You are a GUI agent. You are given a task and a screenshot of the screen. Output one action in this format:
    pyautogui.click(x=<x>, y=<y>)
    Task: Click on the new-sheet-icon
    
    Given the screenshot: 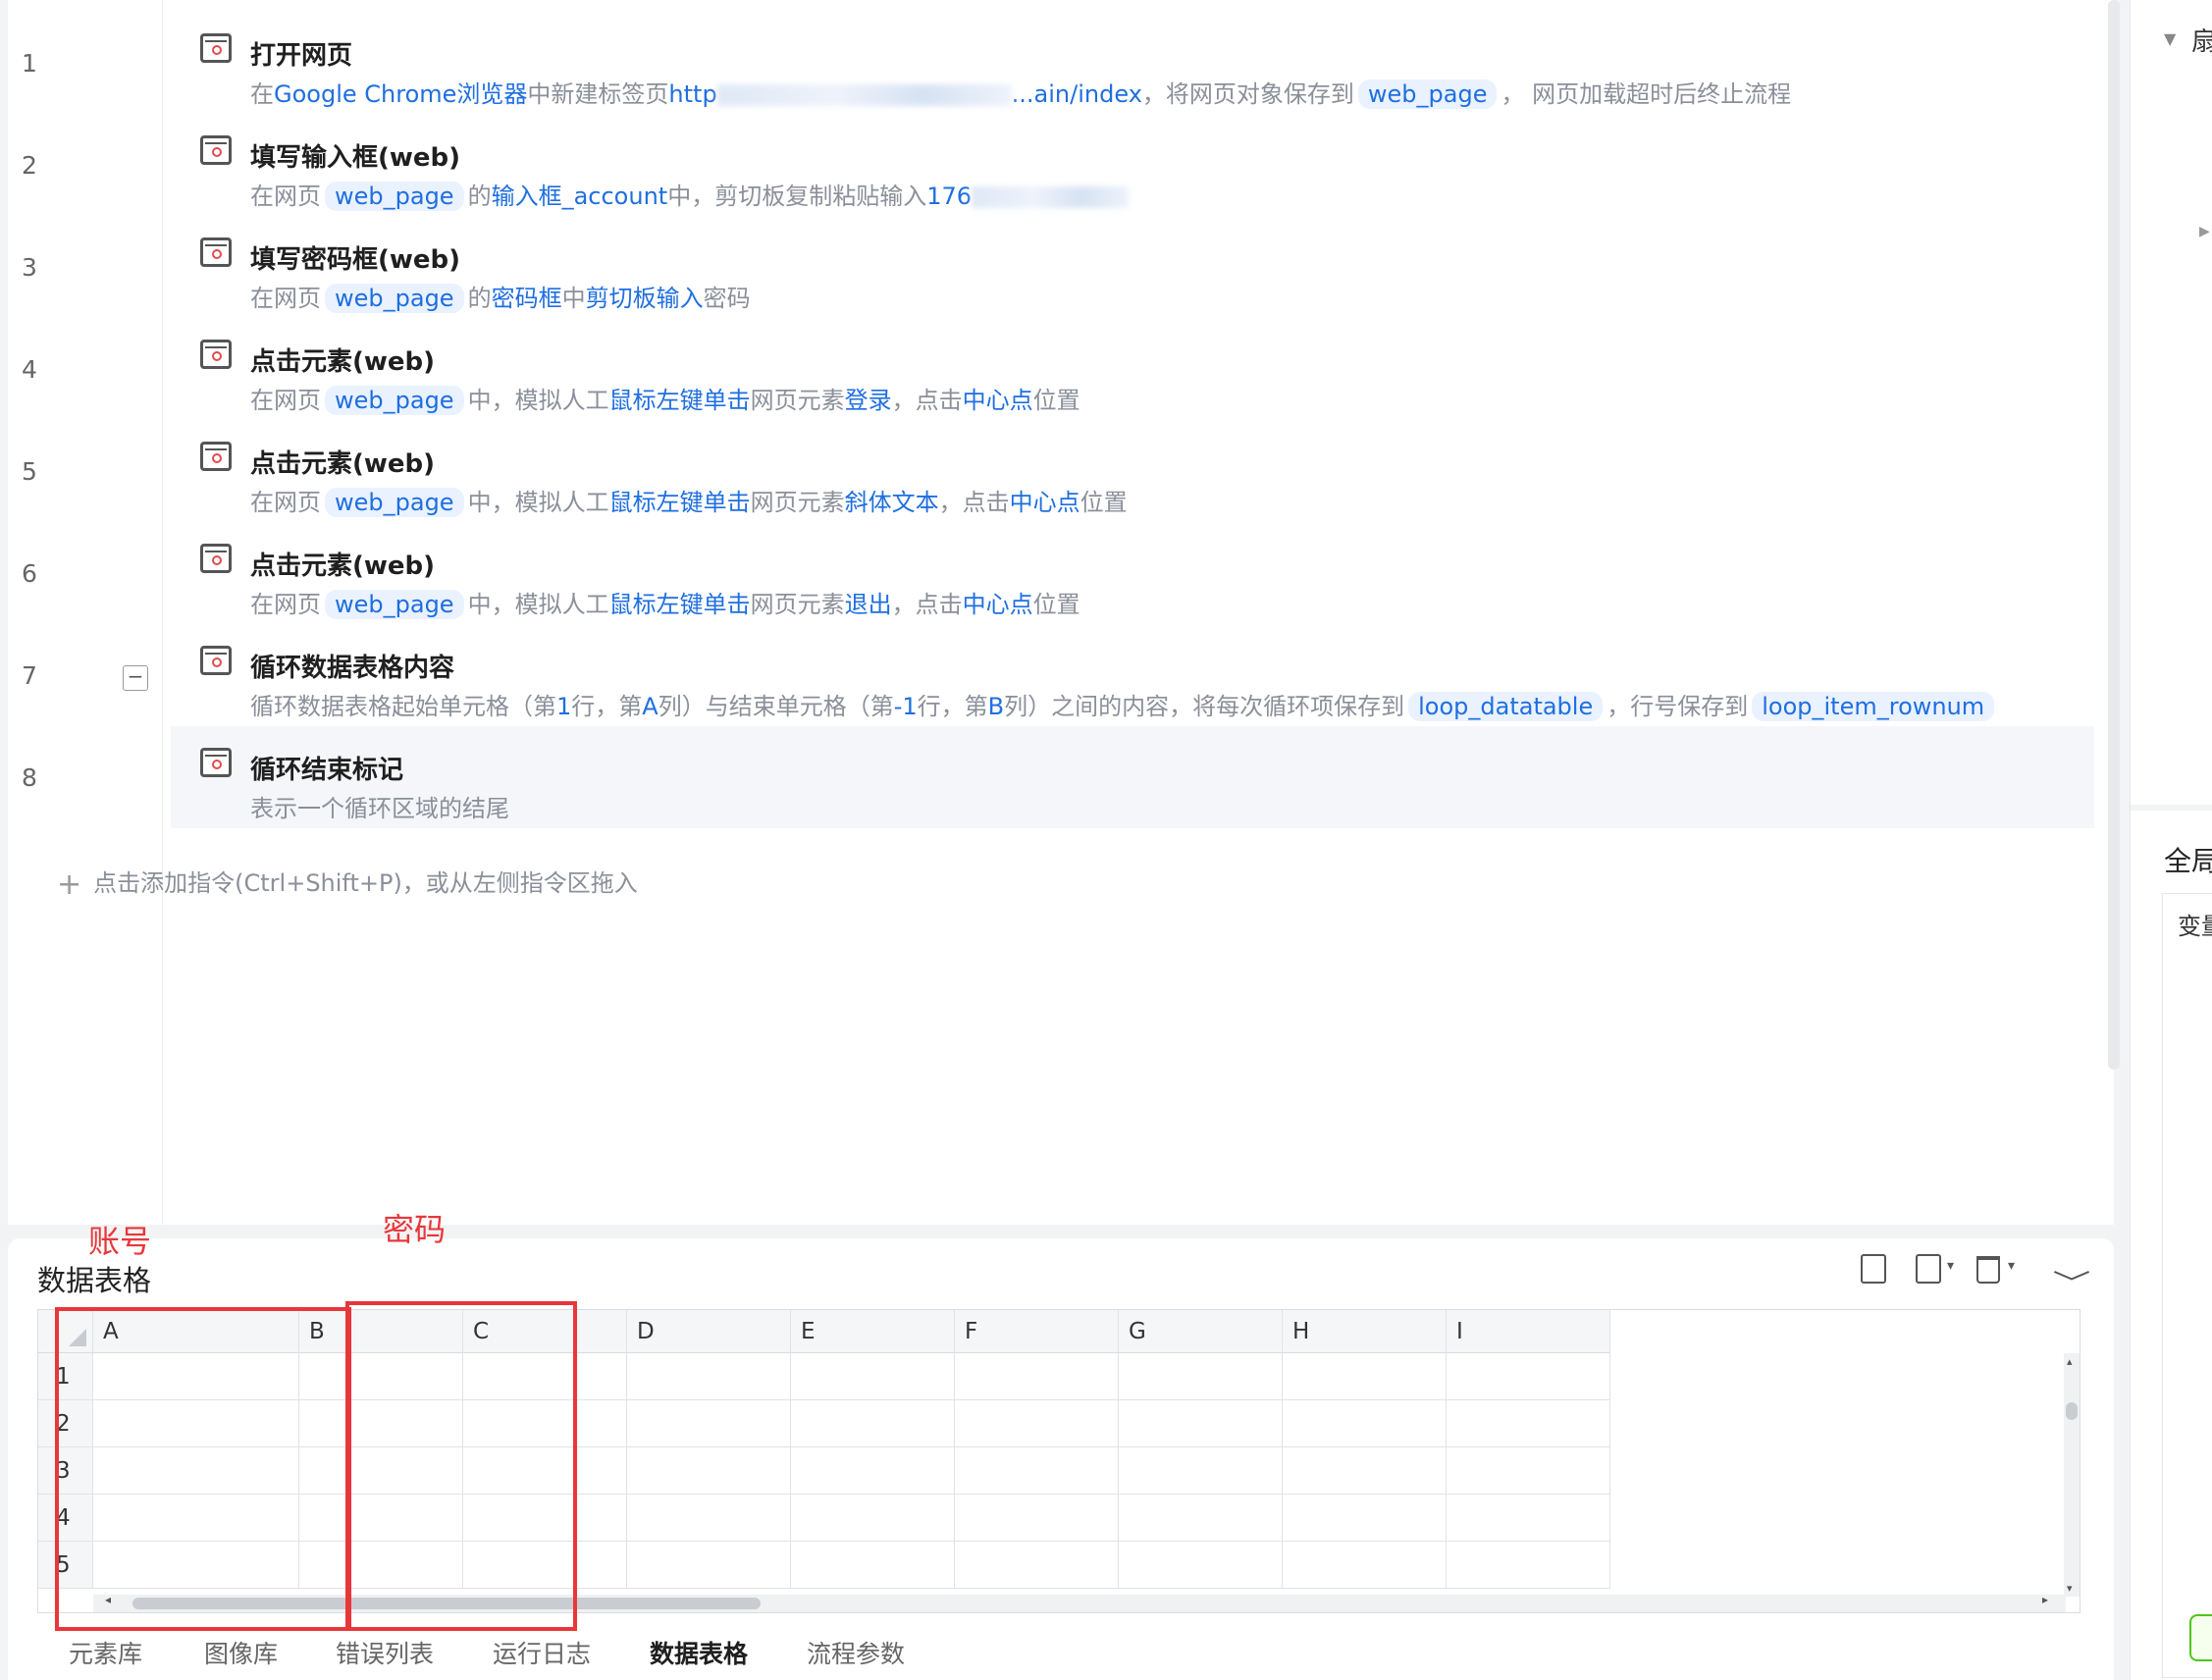 What is the action you would take?
    pyautogui.click(x=1873, y=1269)
    